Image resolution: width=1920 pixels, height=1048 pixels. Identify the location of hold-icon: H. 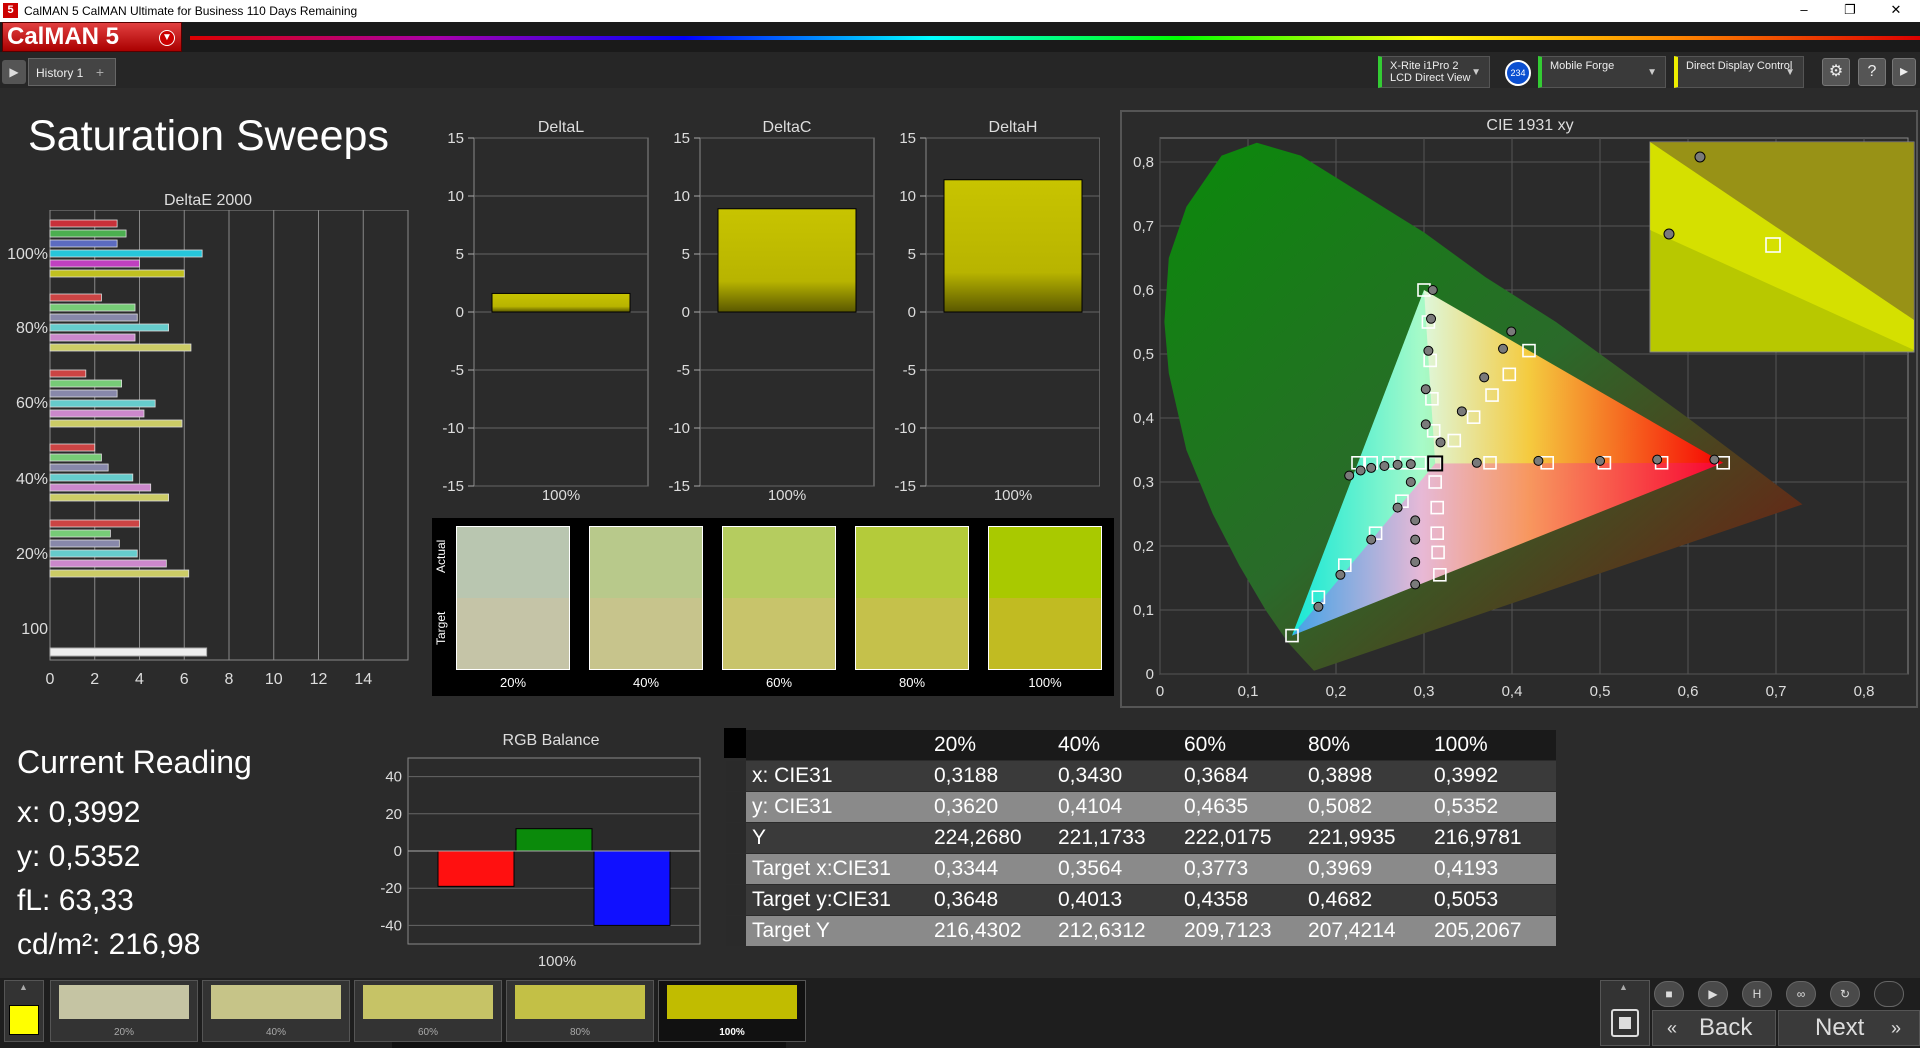
(1757, 994).